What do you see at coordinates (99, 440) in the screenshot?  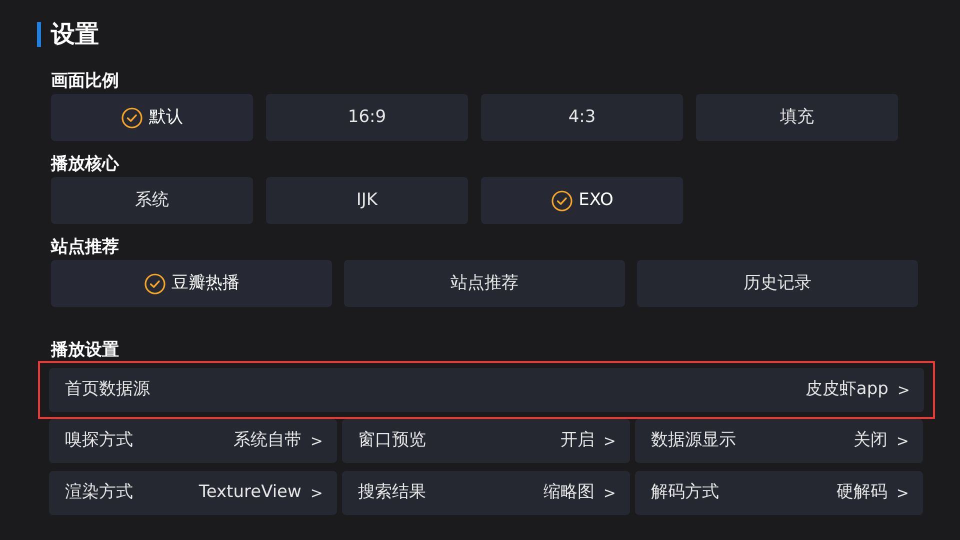 I see `setting-label: 嗅探方式` at bounding box center [99, 440].